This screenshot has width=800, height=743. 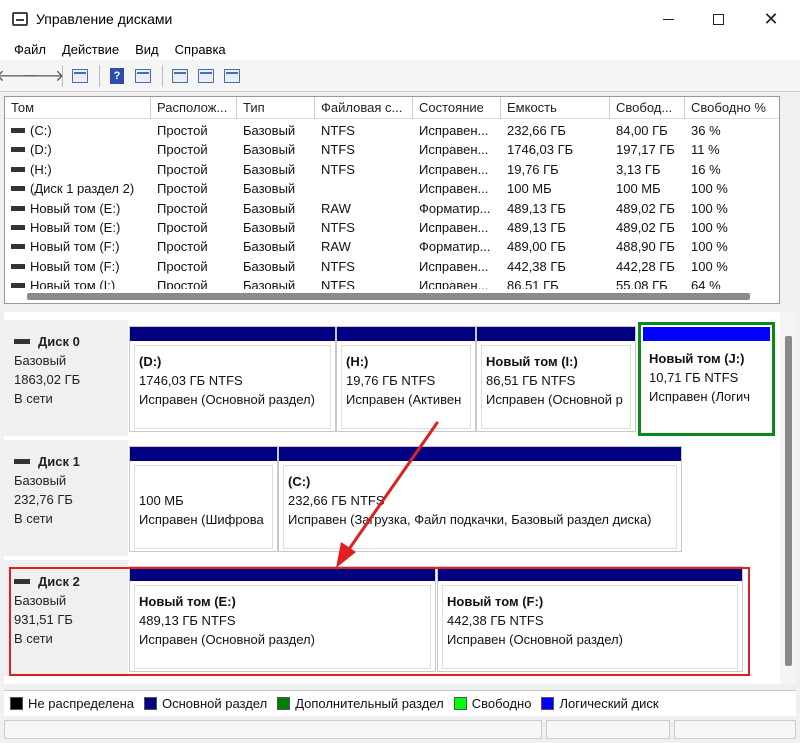 What do you see at coordinates (40, 360) in the screenshot?
I see `disk-0-type: Базовый` at bounding box center [40, 360].